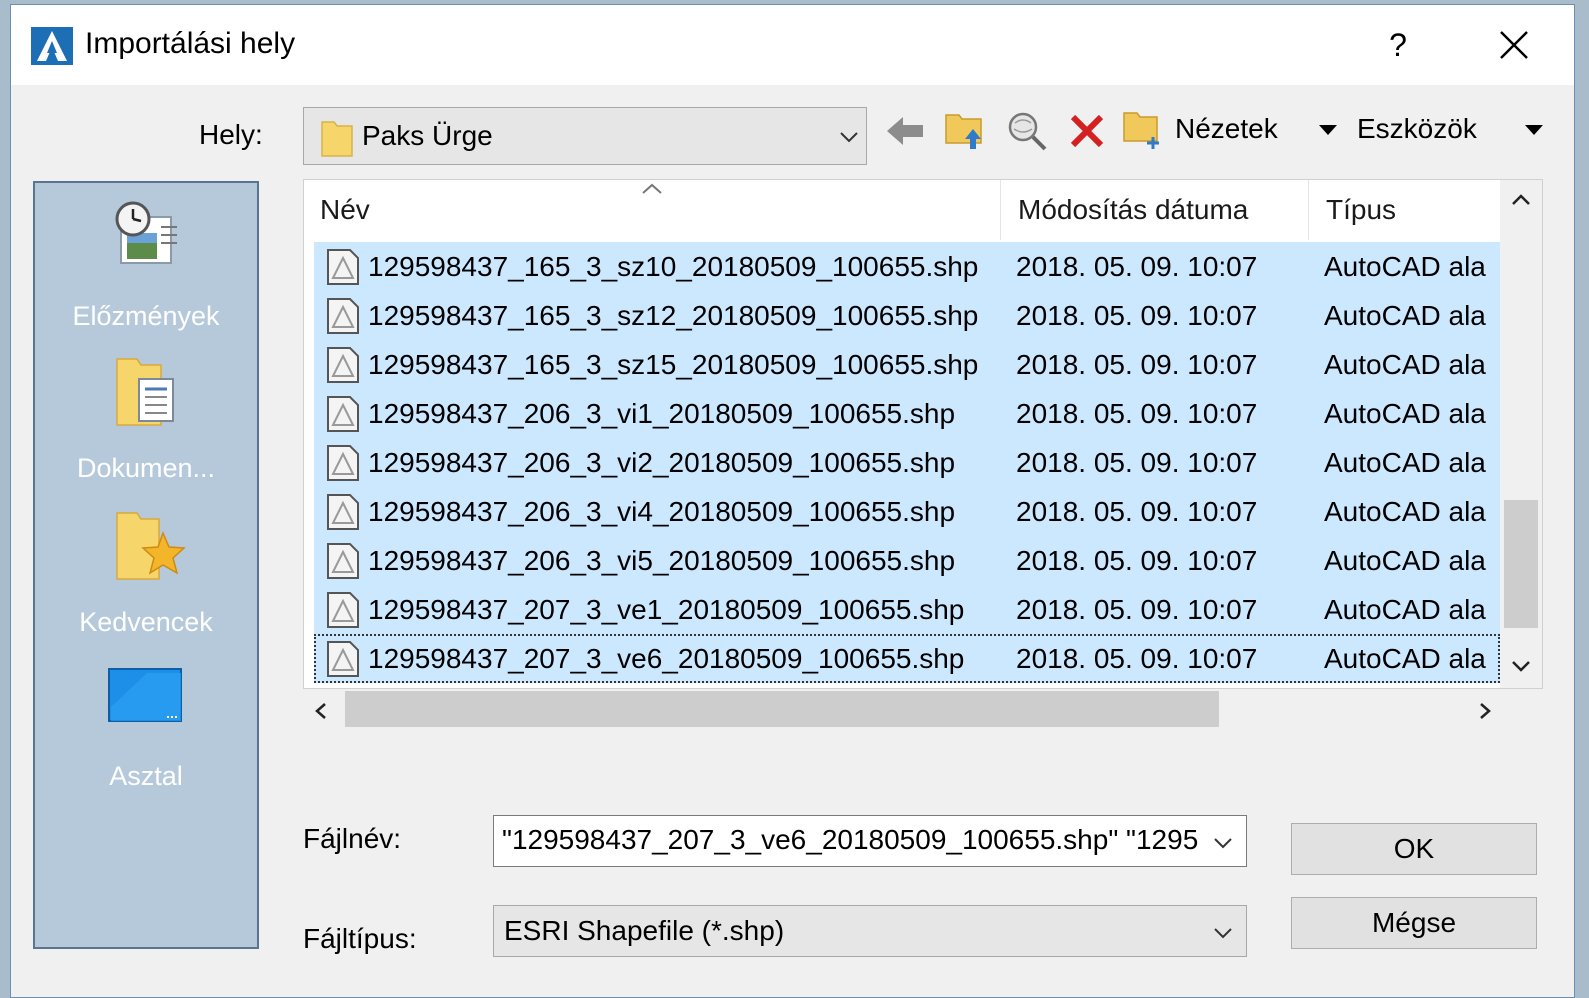 The height and width of the screenshot is (998, 1589). What do you see at coordinates (1414, 923) in the screenshot?
I see `cancel-button: Mégse` at bounding box center [1414, 923].